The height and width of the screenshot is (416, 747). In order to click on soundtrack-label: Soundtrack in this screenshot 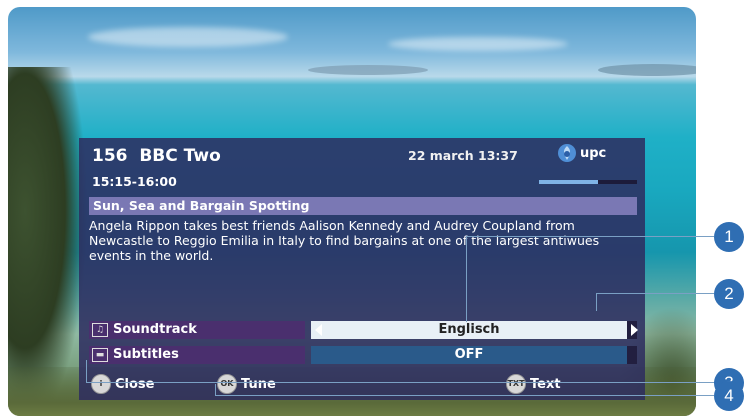, I will do `click(155, 329)`.